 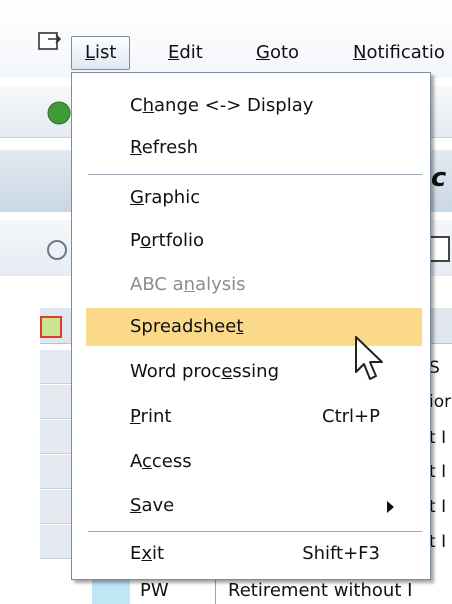 What do you see at coordinates (158, 553) in the screenshot?
I see `menu-item-label: it` at bounding box center [158, 553].